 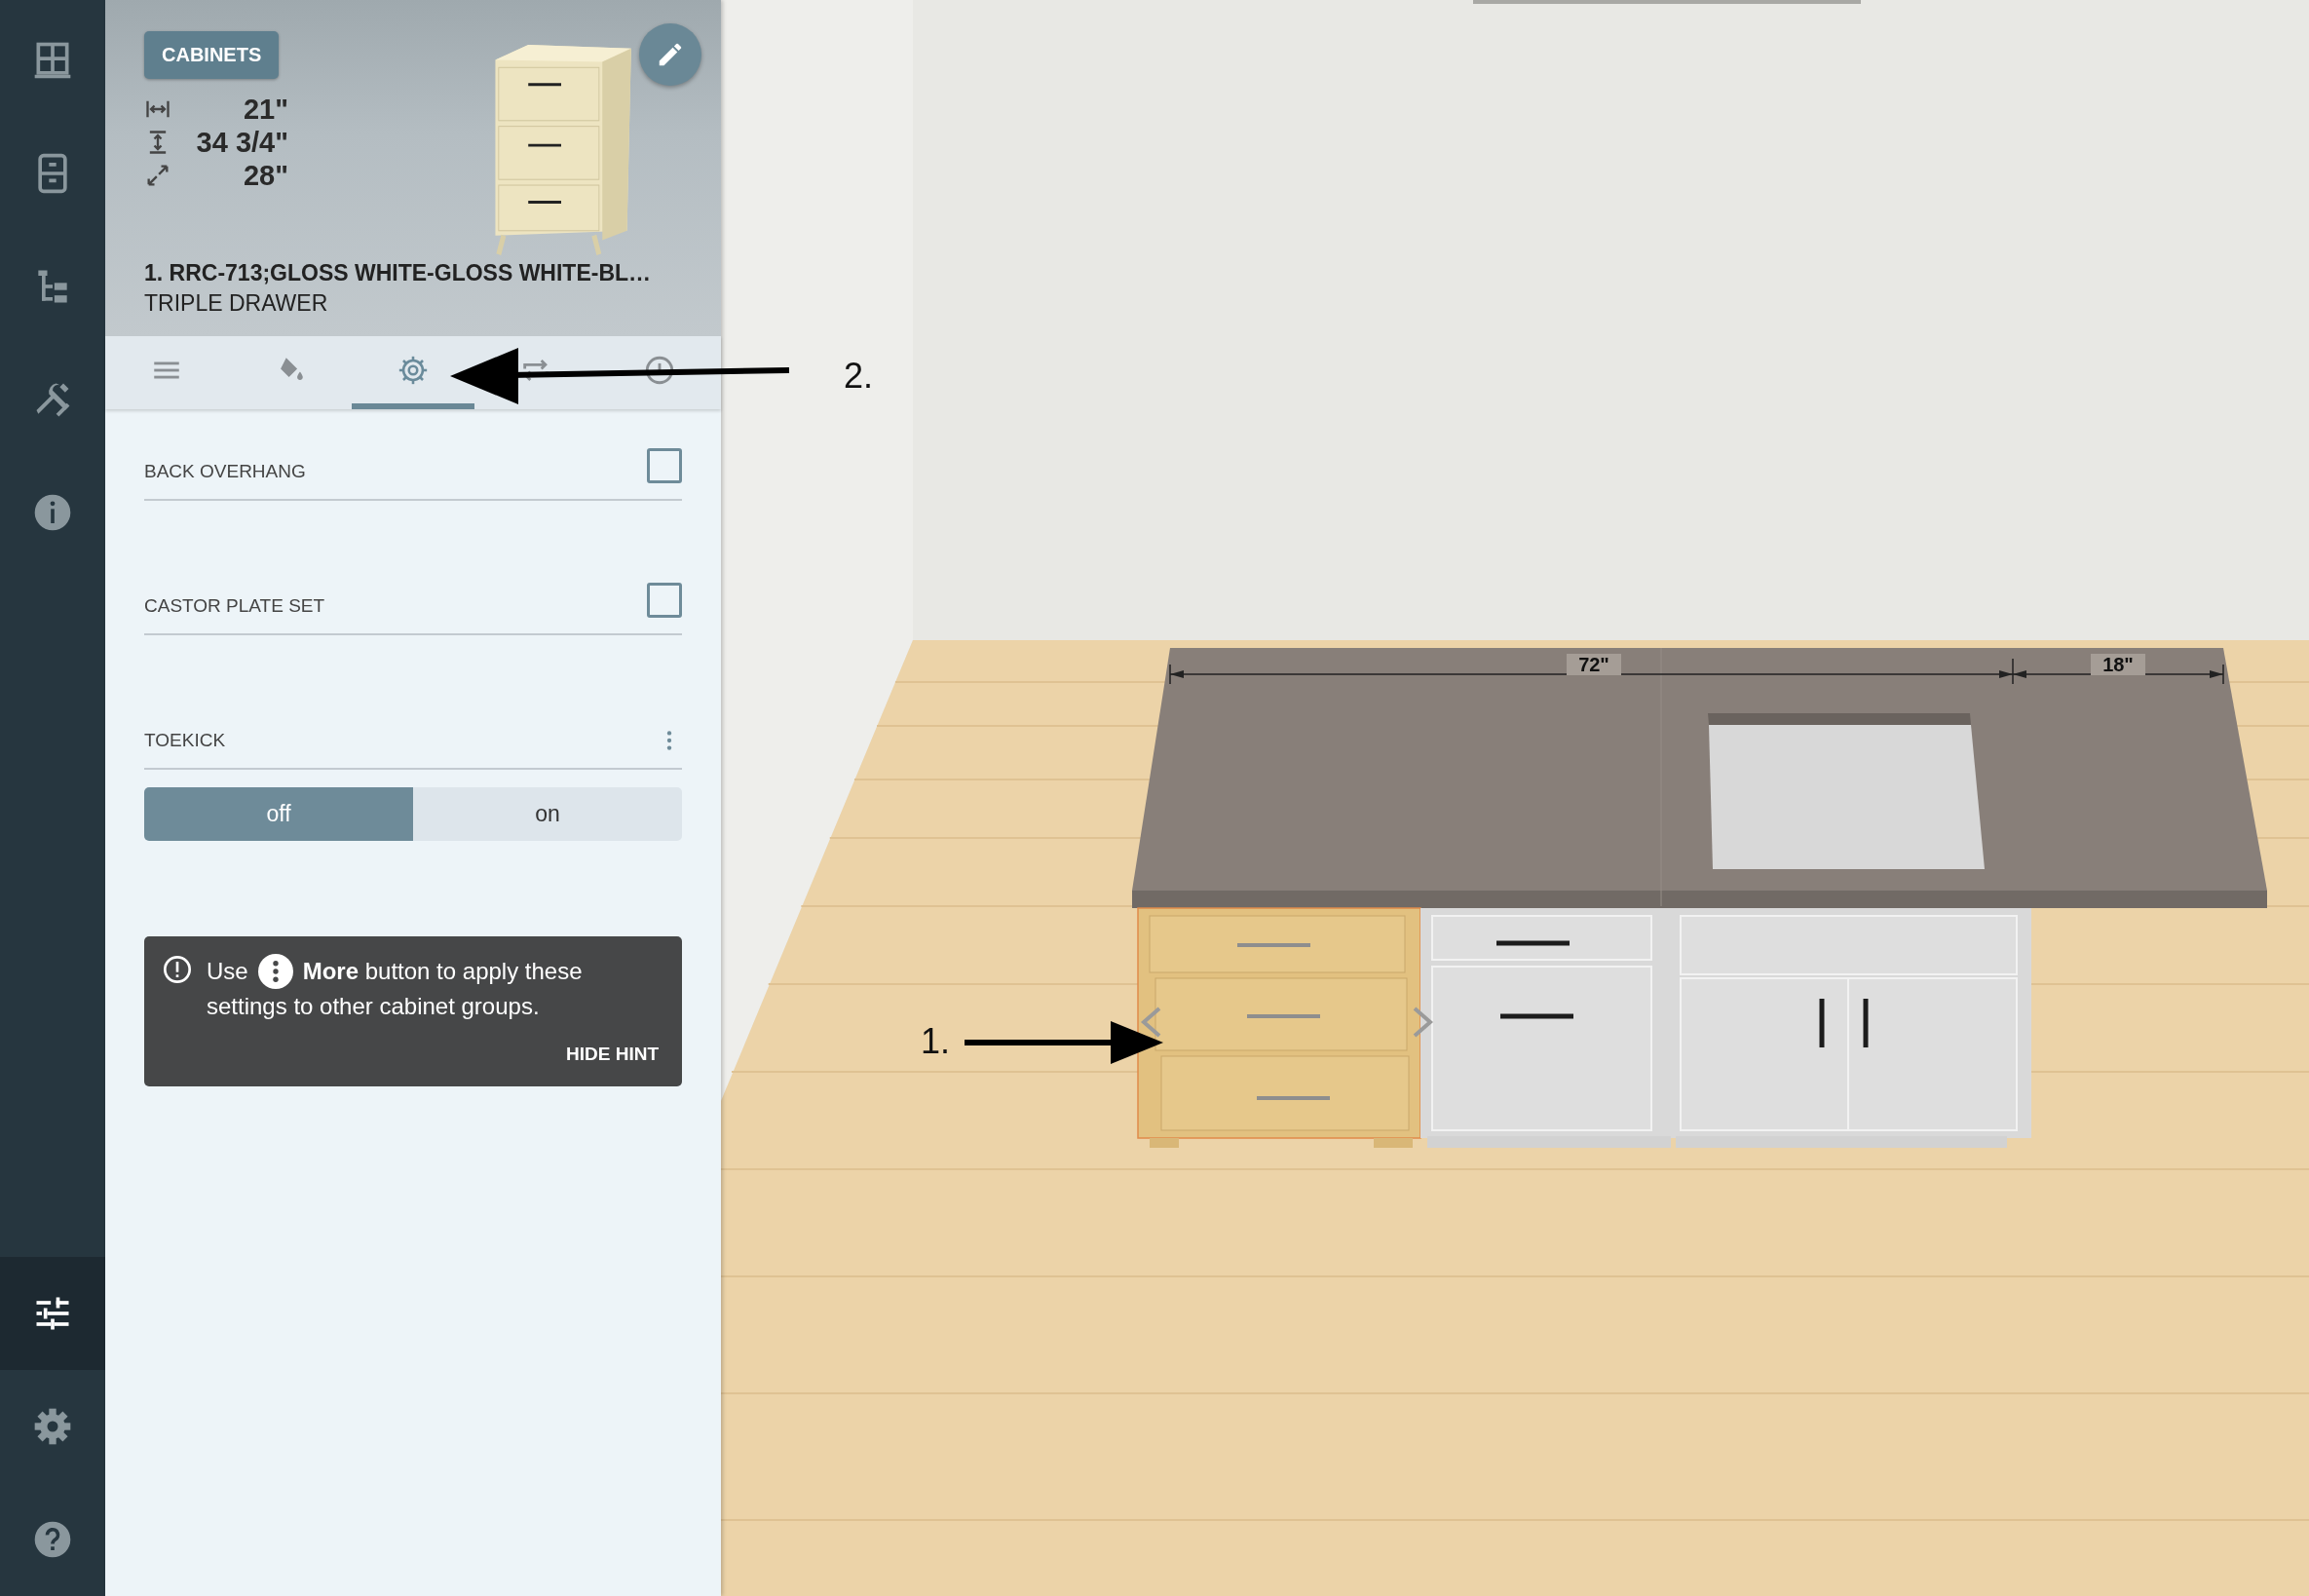 I want to click on toggle-option: on, so click(x=548, y=814).